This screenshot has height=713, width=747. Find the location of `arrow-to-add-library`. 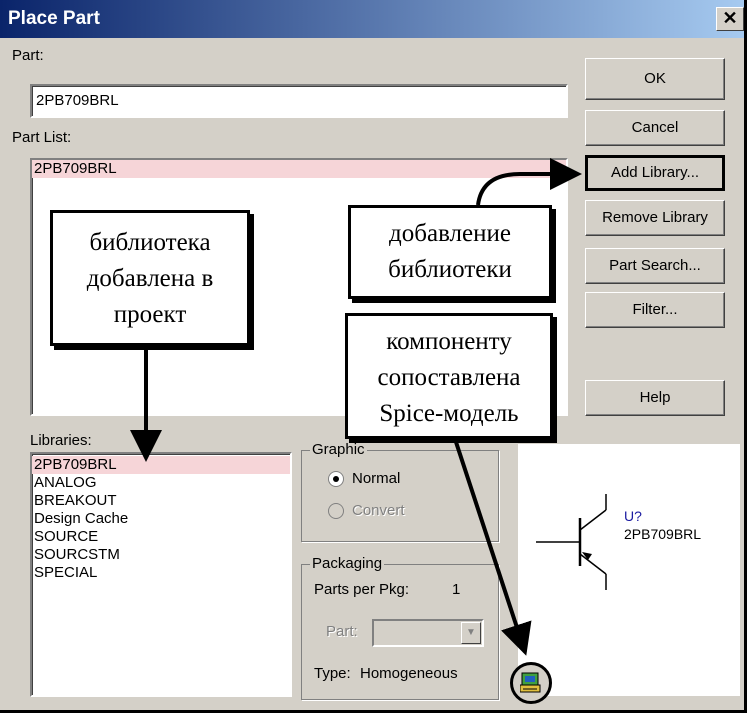

arrow-to-add-library is located at coordinates (529, 182).